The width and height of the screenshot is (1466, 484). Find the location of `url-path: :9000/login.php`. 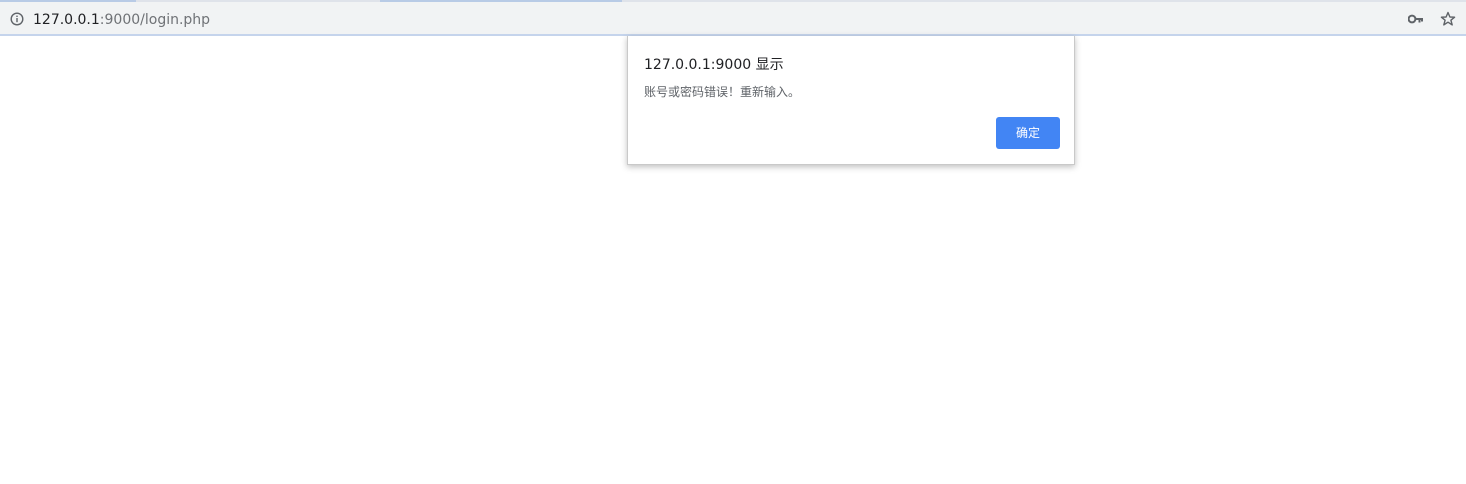

url-path: :9000/login.php is located at coordinates (155, 20).